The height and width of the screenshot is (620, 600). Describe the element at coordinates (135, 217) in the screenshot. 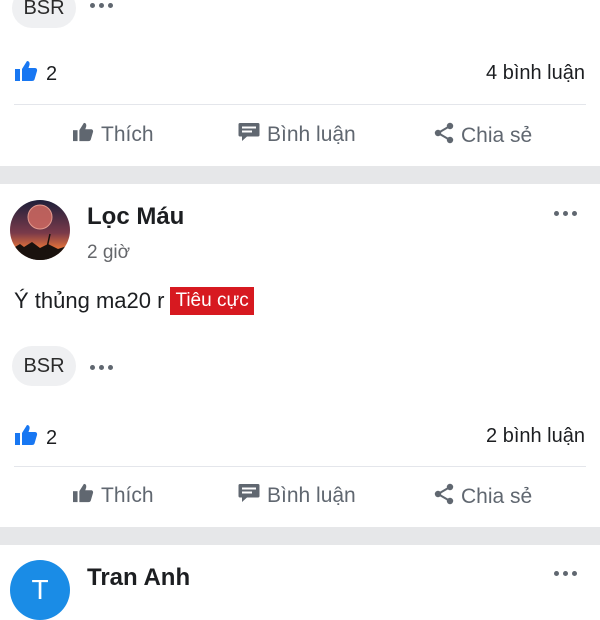

I see `author-name: Lọc Máu` at that location.